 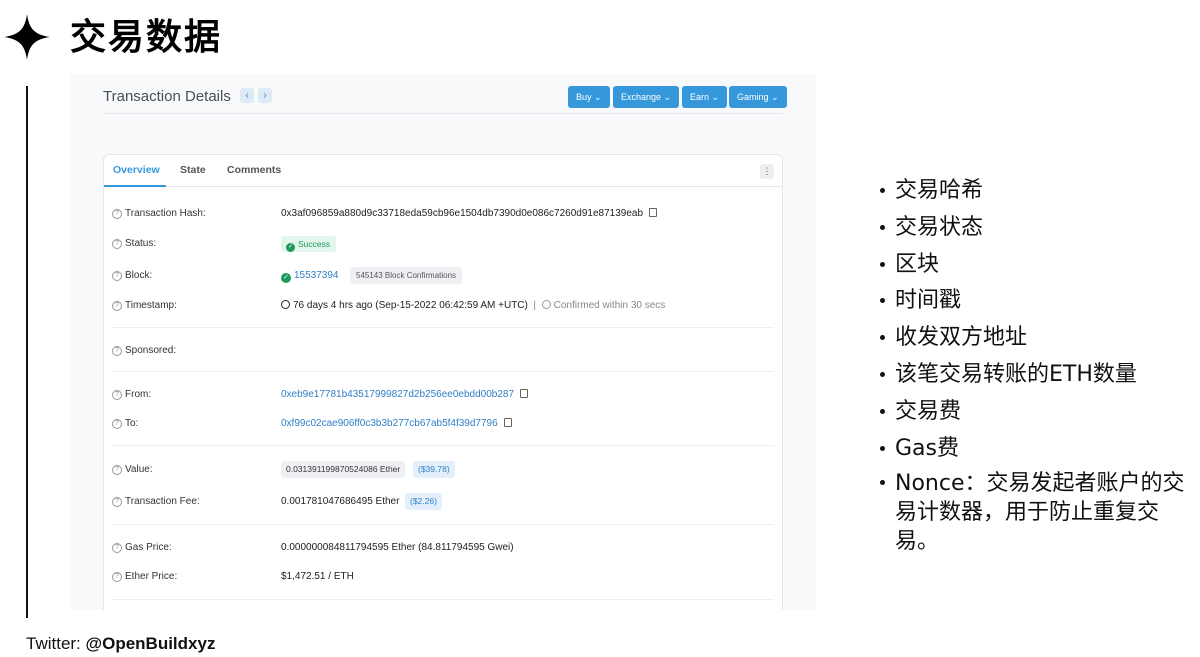 I want to click on block-link: 15537394, so click(x=316, y=275).